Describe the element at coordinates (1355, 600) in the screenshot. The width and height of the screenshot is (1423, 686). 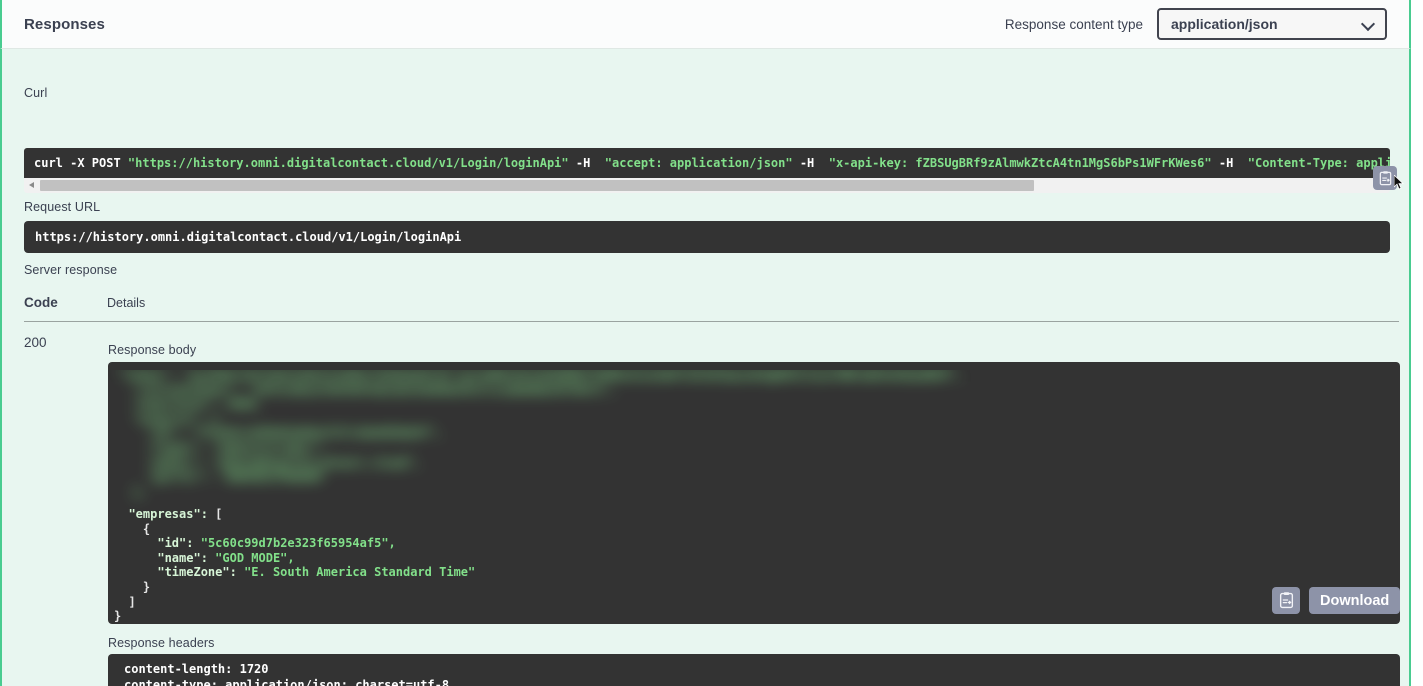
I see `download-button: Download` at that location.